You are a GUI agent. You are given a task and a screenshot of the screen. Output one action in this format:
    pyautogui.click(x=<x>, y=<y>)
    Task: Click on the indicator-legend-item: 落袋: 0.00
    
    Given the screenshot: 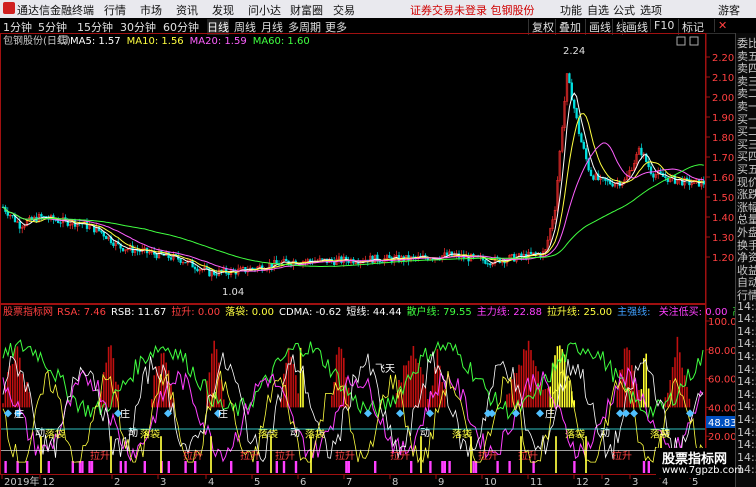 What is the action you would take?
    pyautogui.click(x=249, y=311)
    